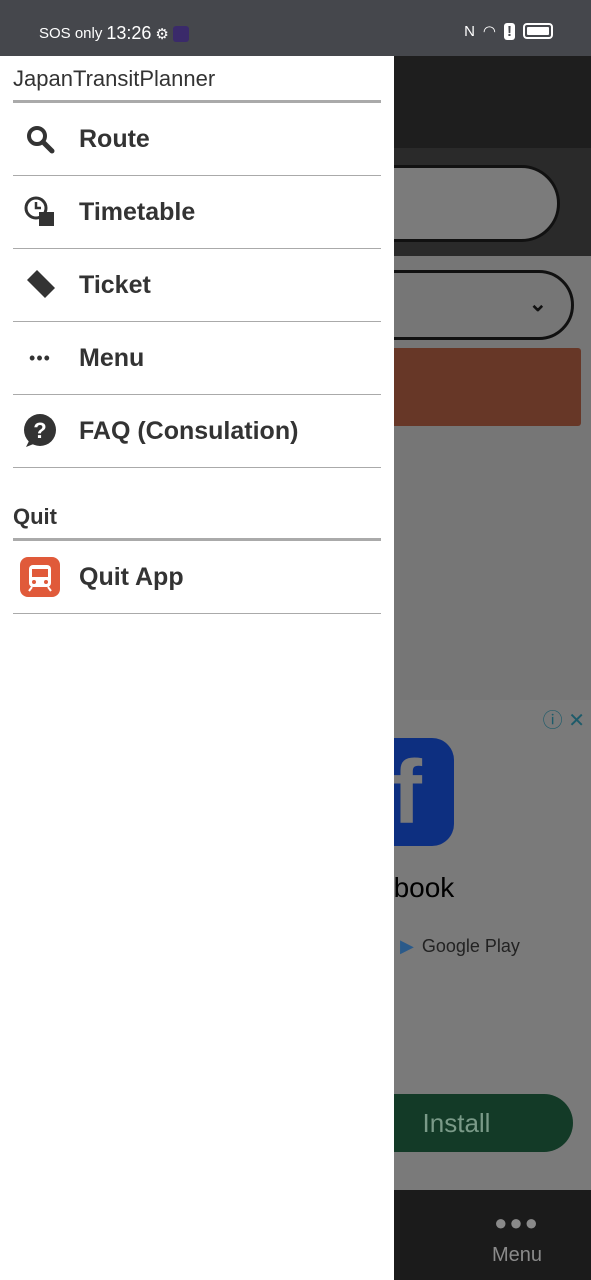 The width and height of the screenshot is (591, 1280). Describe the element at coordinates (40, 139) in the screenshot. I see `search-icon` at that location.